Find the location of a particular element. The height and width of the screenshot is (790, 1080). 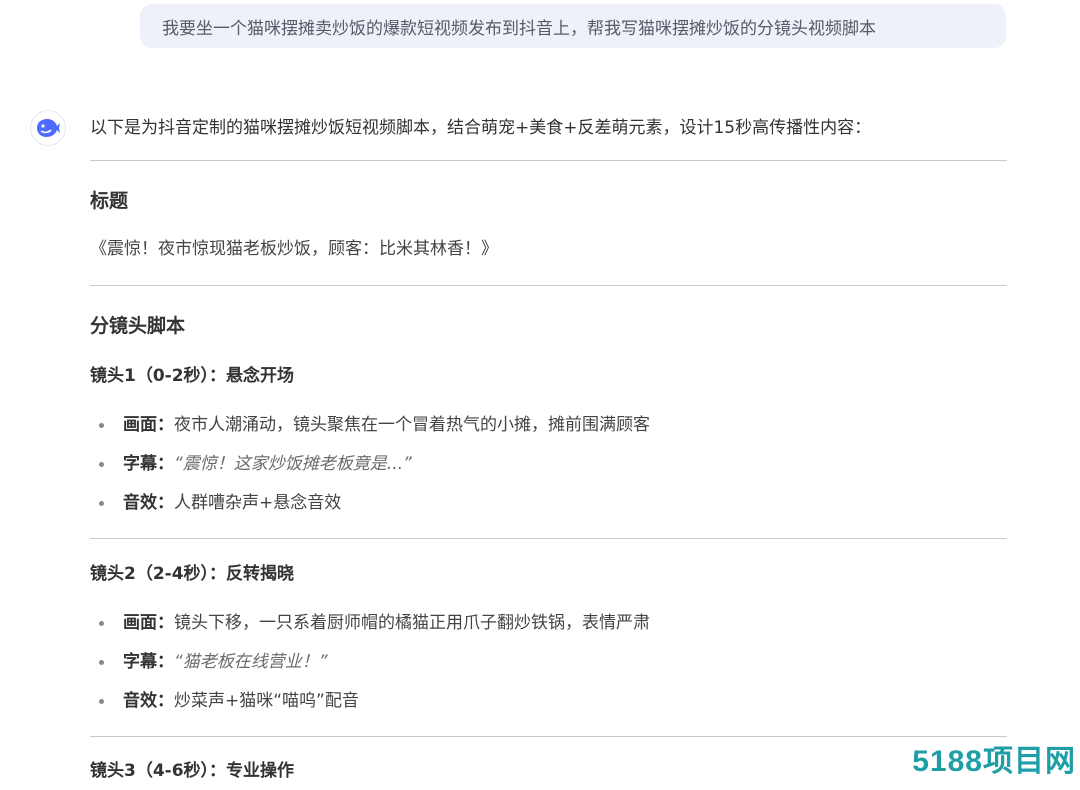

whale-logo-icon is located at coordinates (48, 128).